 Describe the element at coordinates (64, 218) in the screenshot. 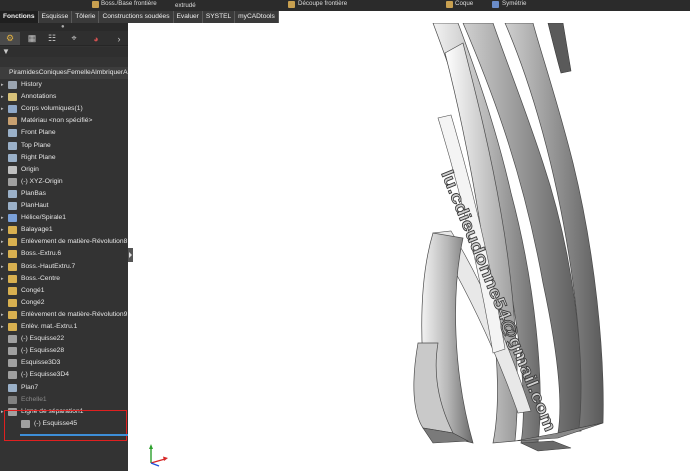

I see `tree-item: ▸ Hélice/Spirale1` at that location.